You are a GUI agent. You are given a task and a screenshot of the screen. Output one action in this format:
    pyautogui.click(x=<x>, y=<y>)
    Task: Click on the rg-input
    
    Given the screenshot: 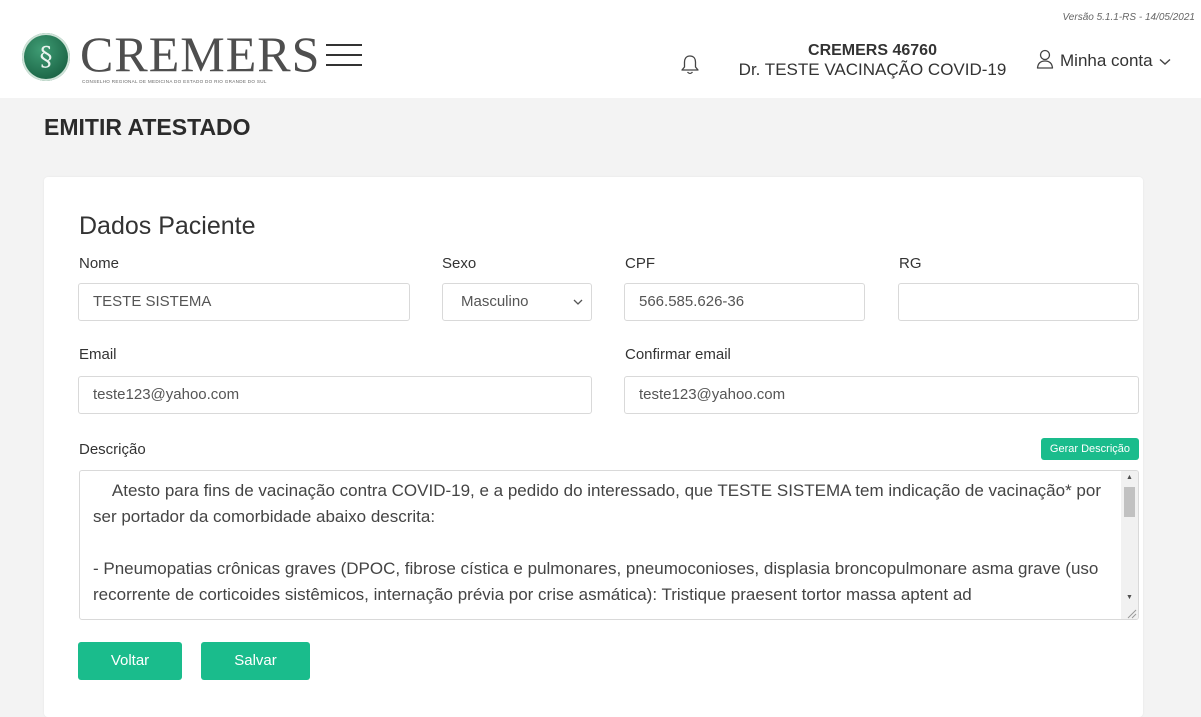 What is the action you would take?
    pyautogui.click(x=1018, y=302)
    